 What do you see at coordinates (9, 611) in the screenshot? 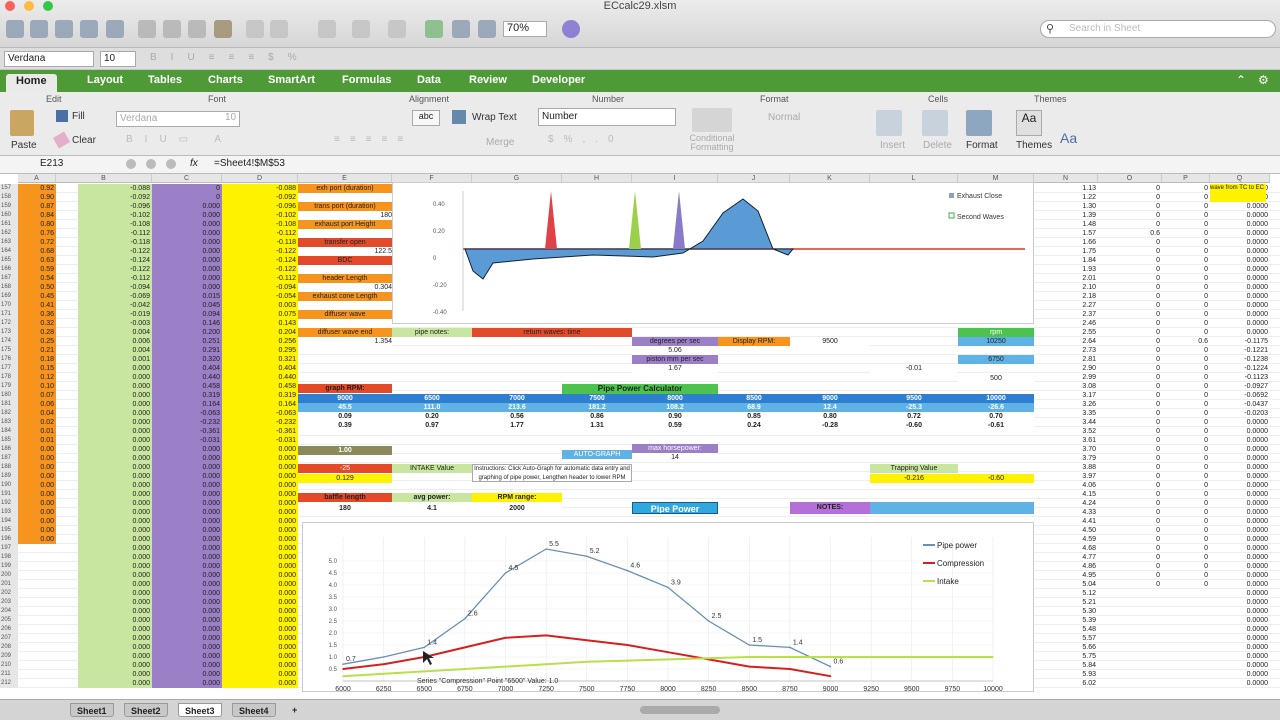
I see `row-number: 204` at bounding box center [9, 611].